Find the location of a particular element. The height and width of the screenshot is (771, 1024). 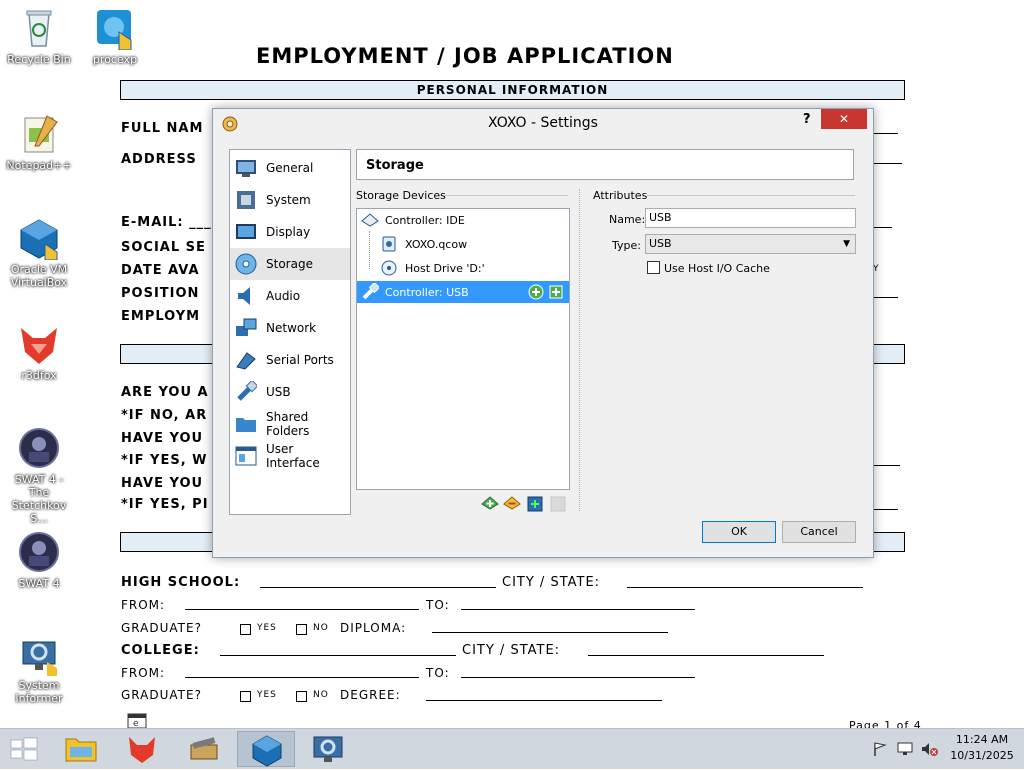

use-host-cache-checkbox is located at coordinates (653, 267).